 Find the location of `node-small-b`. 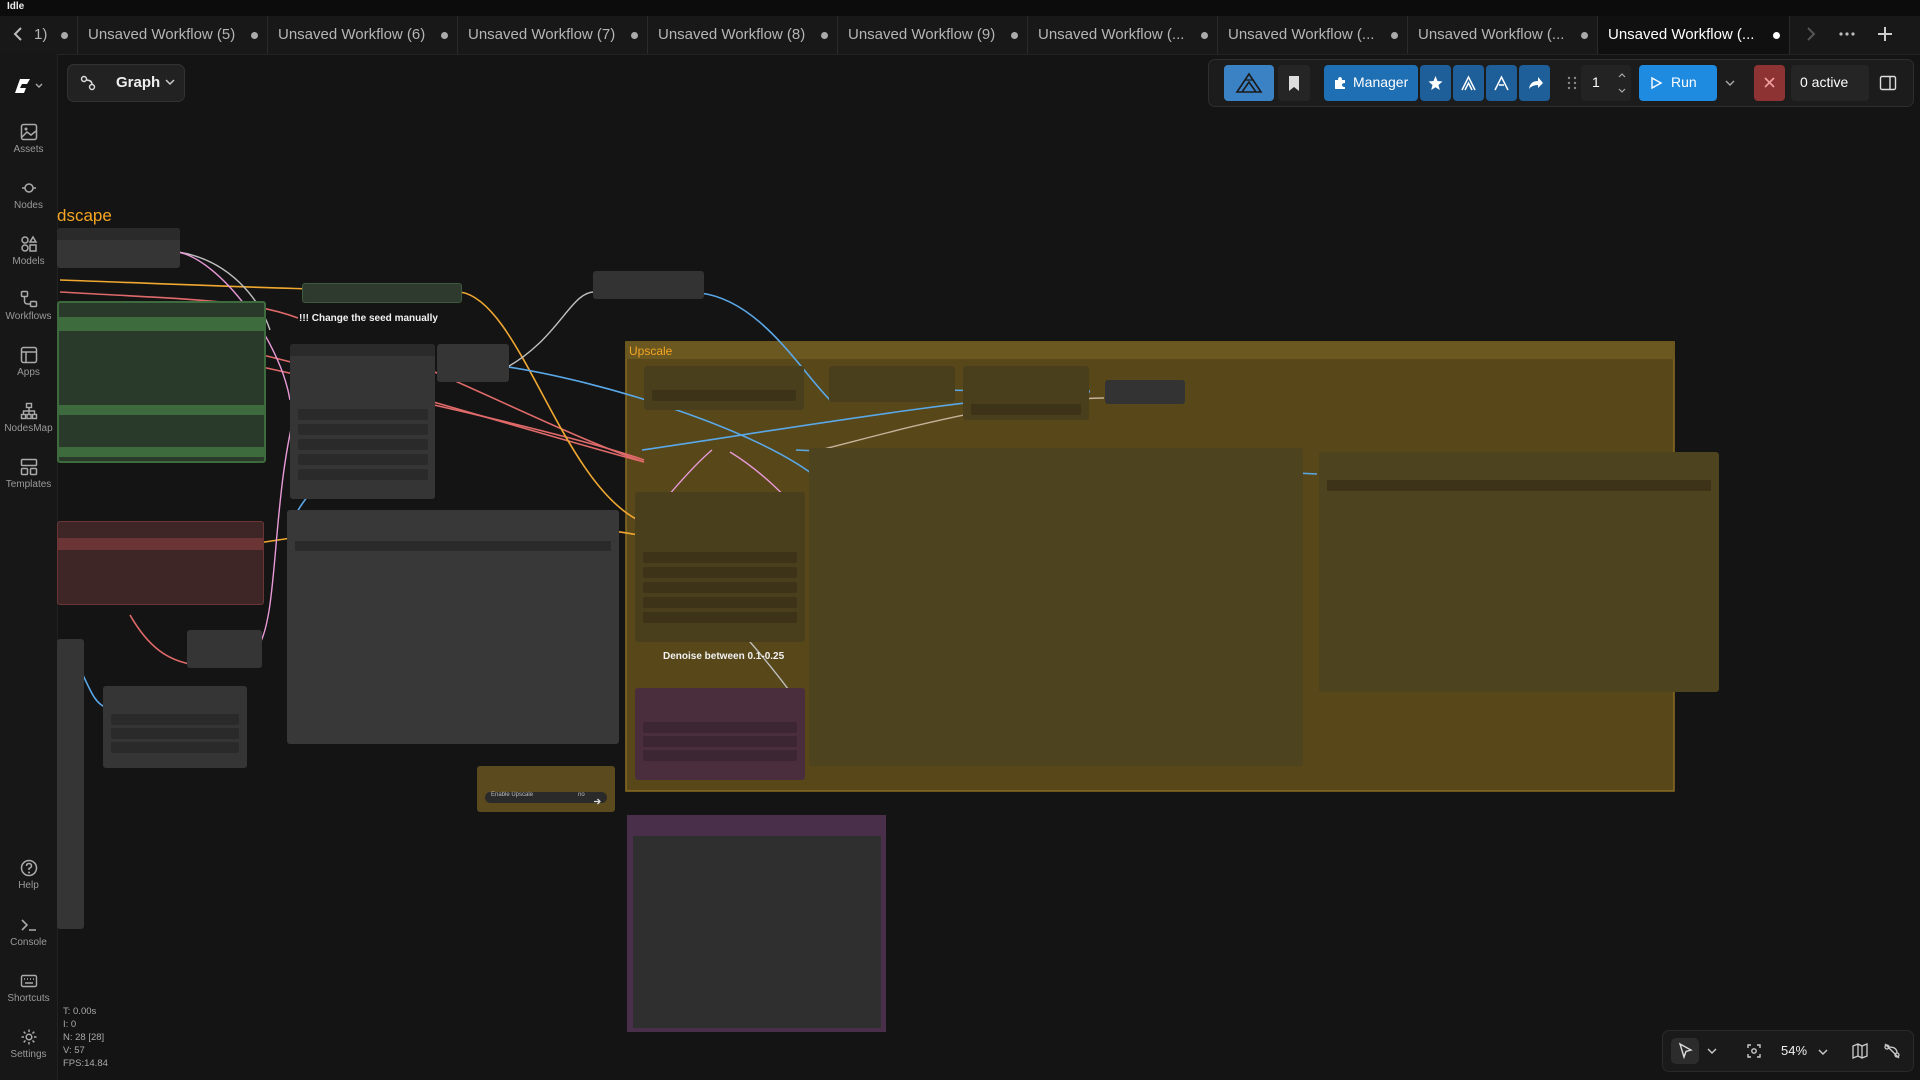

node-small-b is located at coordinates (175, 727).